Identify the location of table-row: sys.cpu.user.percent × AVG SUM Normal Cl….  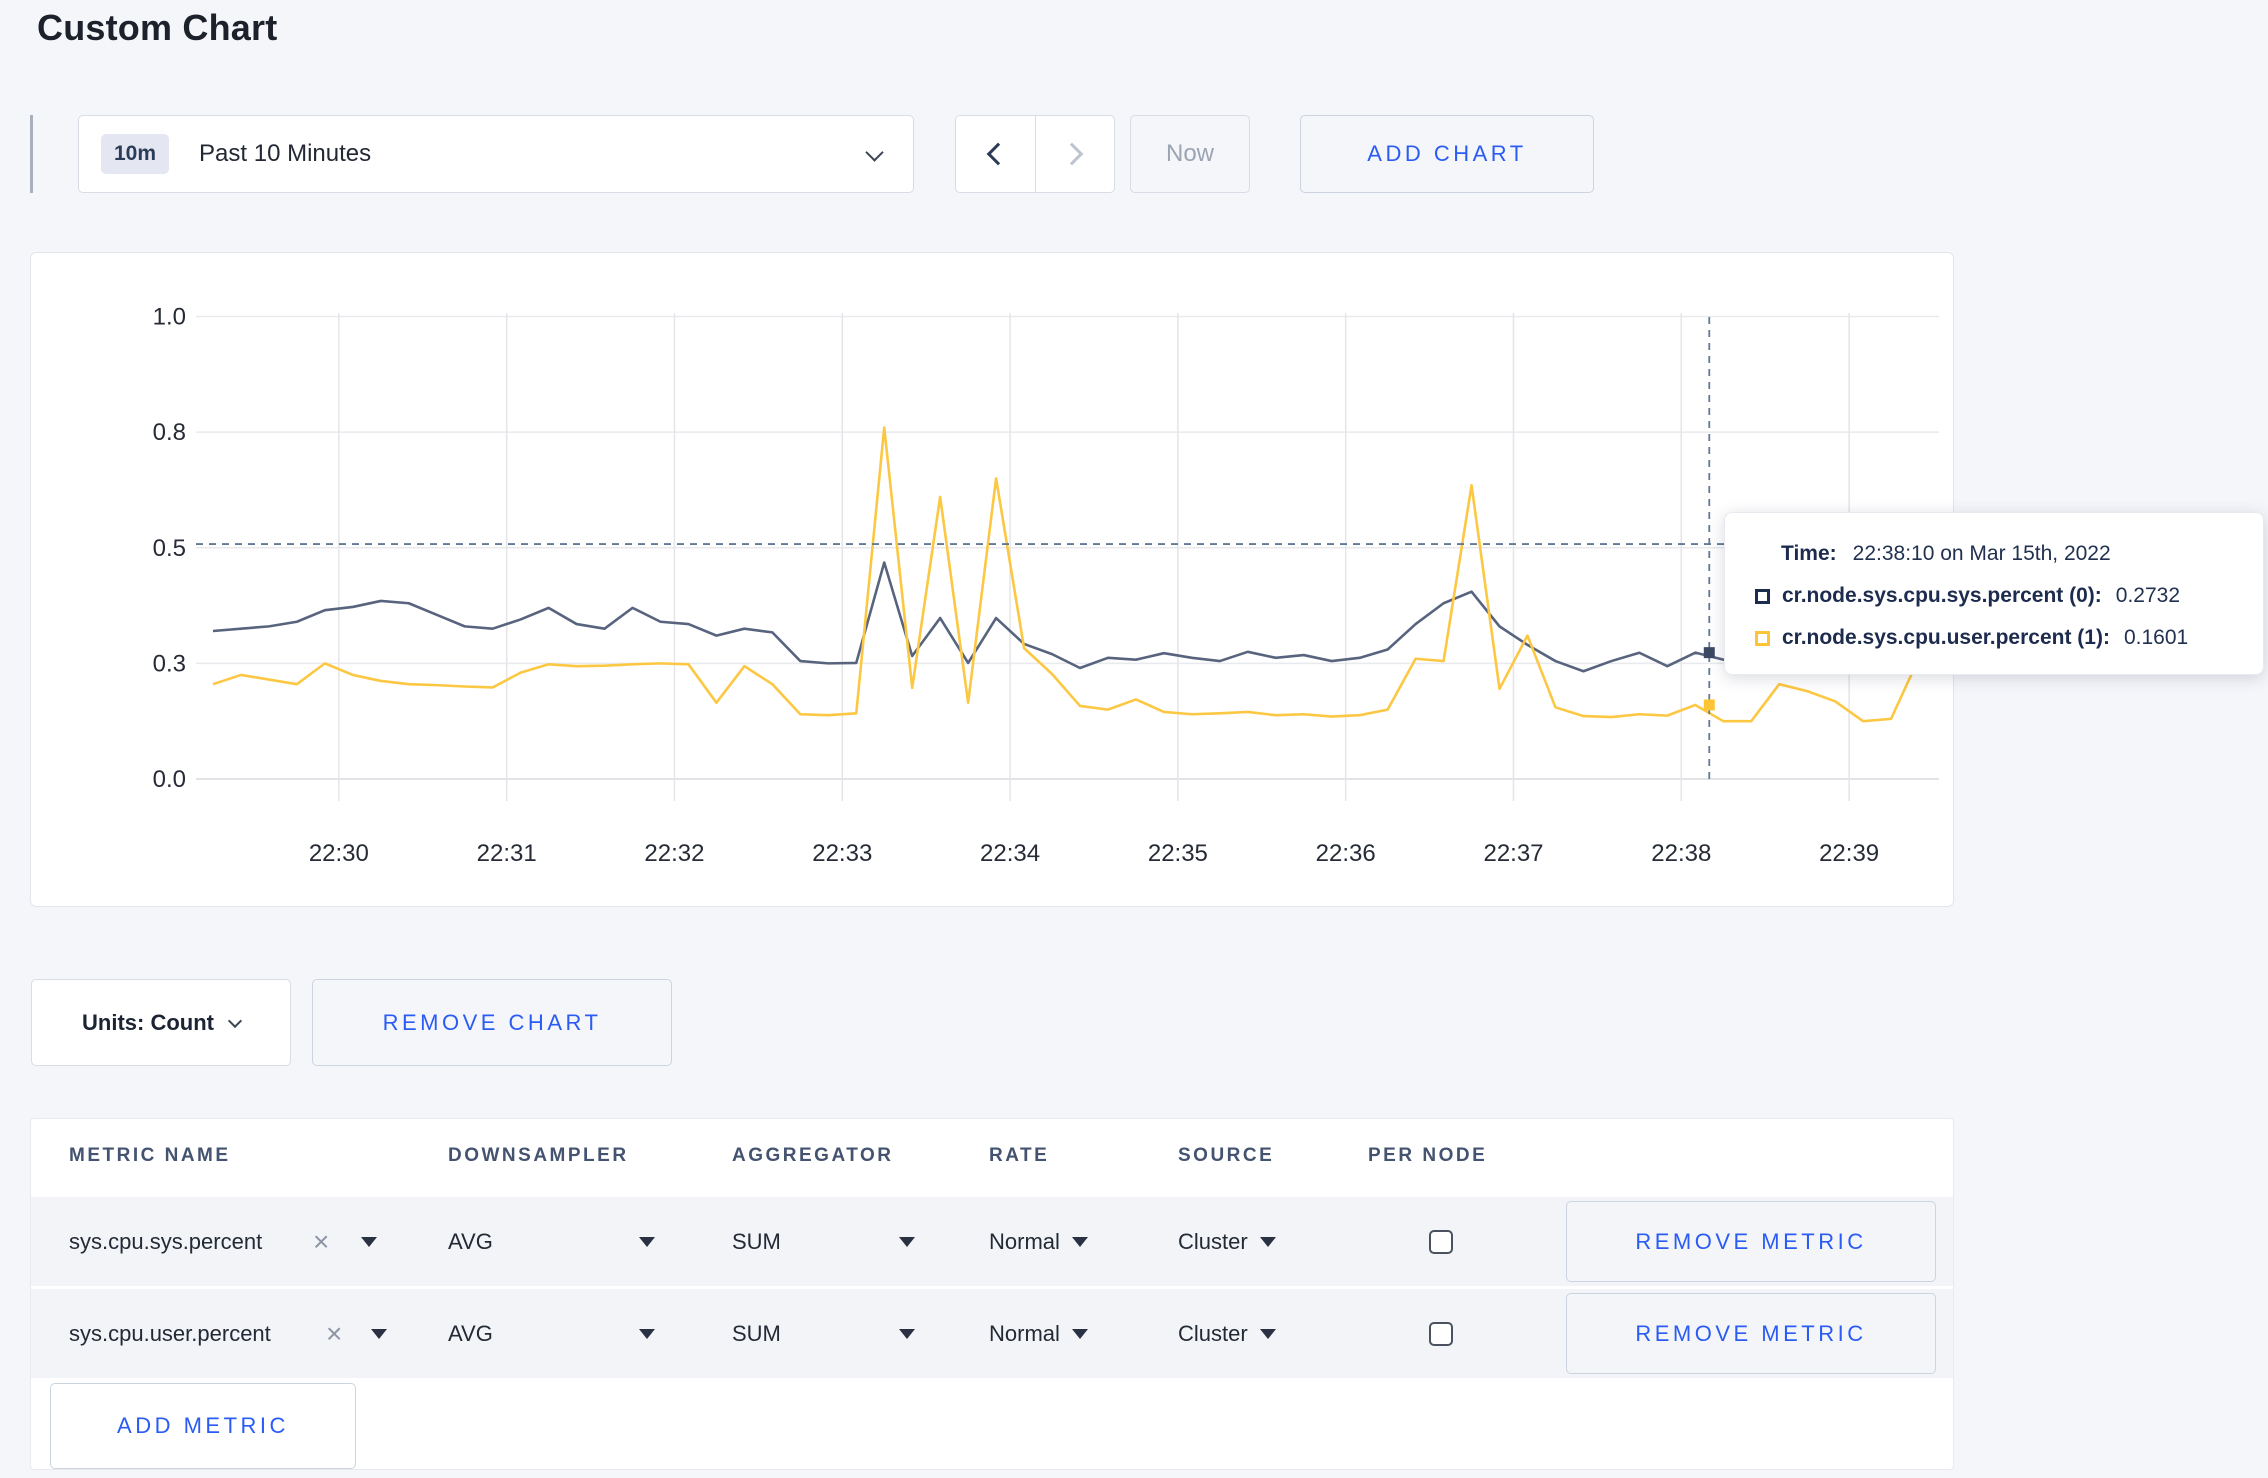
(992, 1333).